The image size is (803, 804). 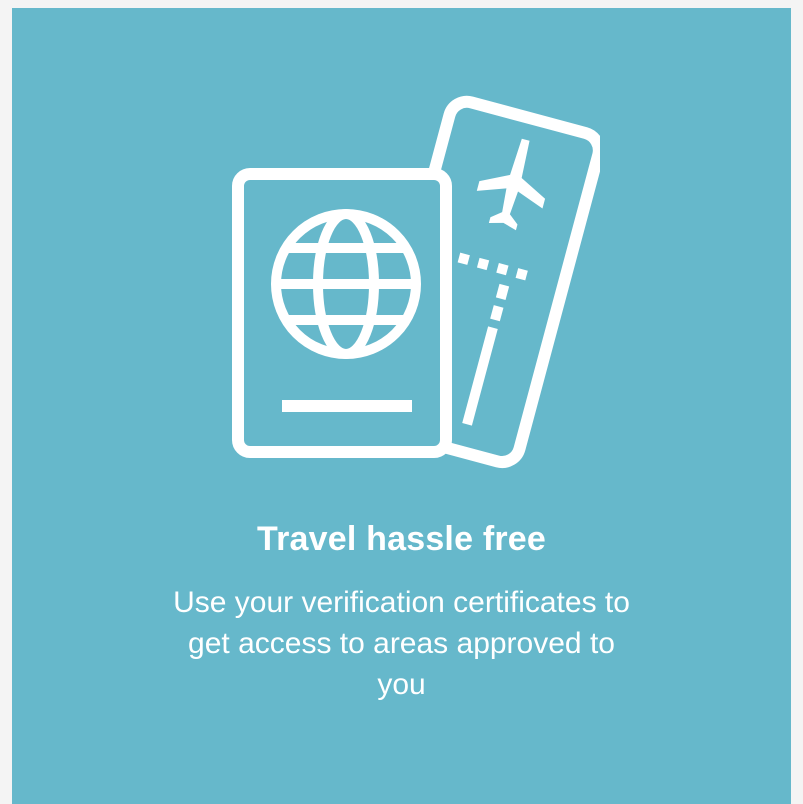 I want to click on passport-icon, so click(x=342, y=313).